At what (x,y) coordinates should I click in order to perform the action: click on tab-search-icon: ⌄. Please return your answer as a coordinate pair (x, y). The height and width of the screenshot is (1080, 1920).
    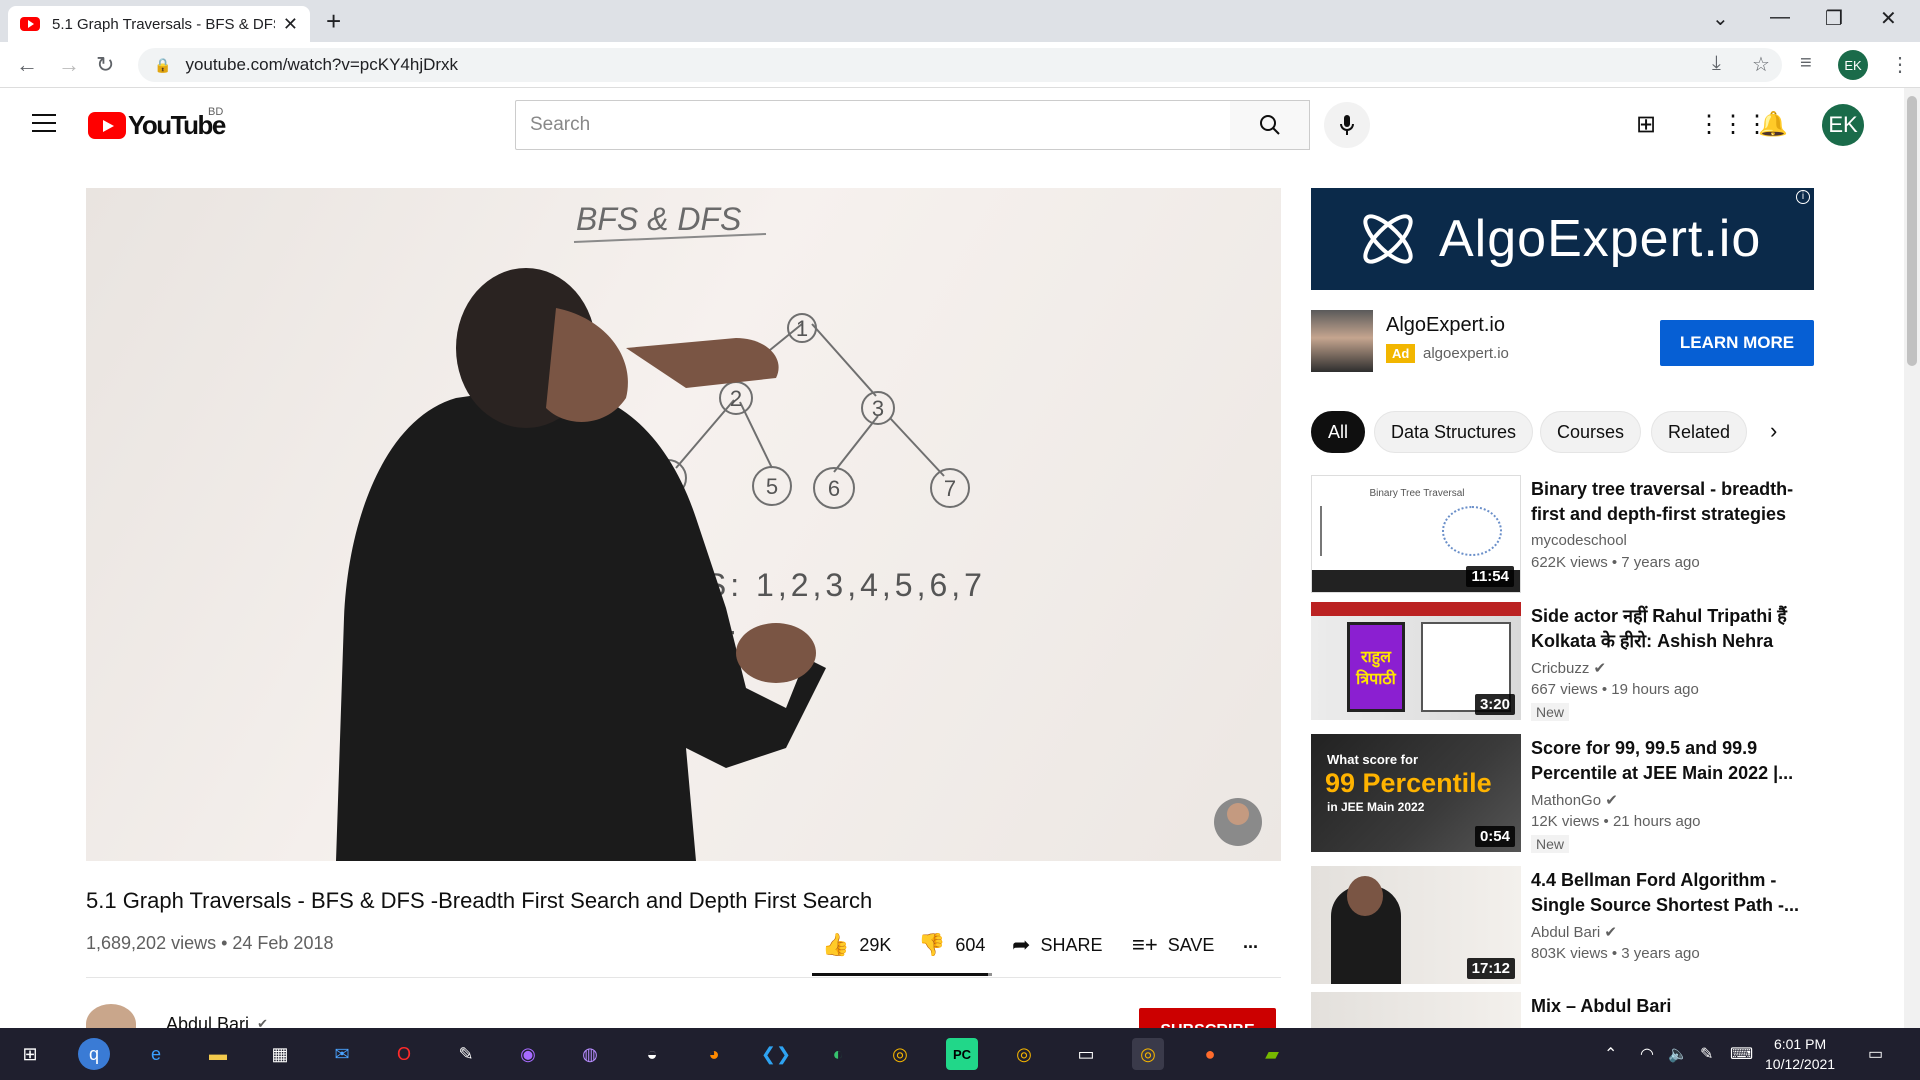
    Looking at the image, I should click on (1720, 18).